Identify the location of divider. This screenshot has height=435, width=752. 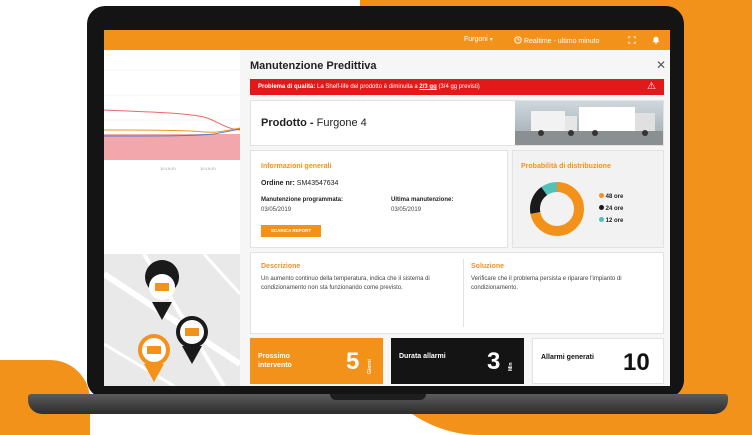
(463, 293).